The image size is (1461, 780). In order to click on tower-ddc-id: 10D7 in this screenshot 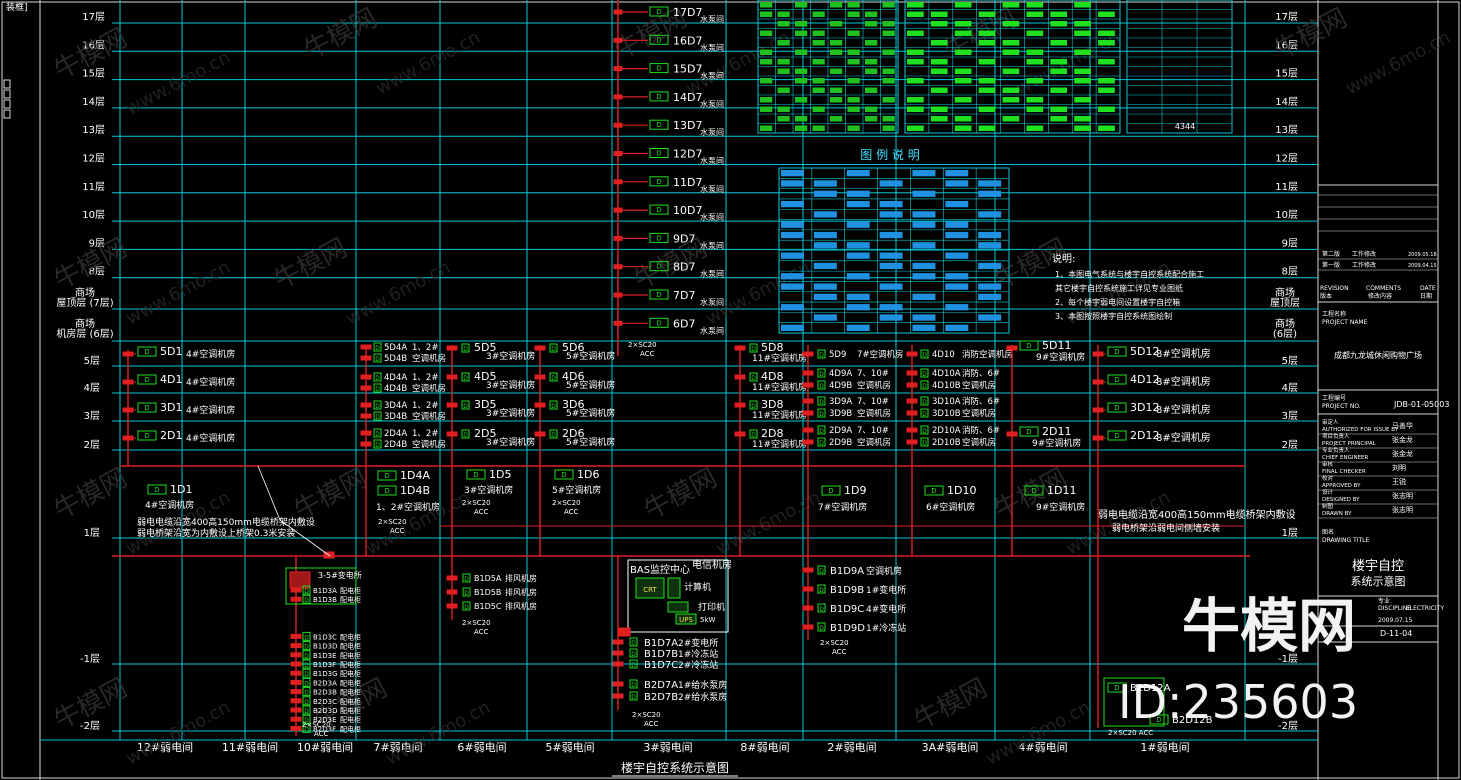, I will do `click(687, 210)`.